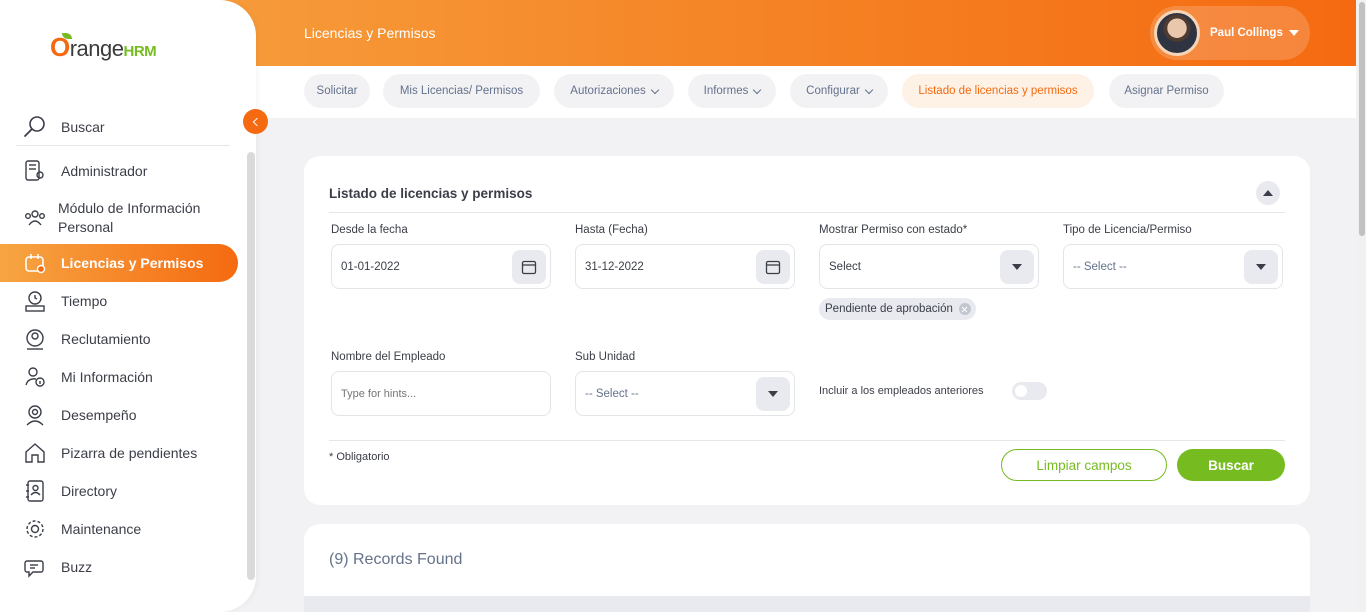 This screenshot has height=612, width=1366. I want to click on results-card: (9) Records Found, so click(807, 568).